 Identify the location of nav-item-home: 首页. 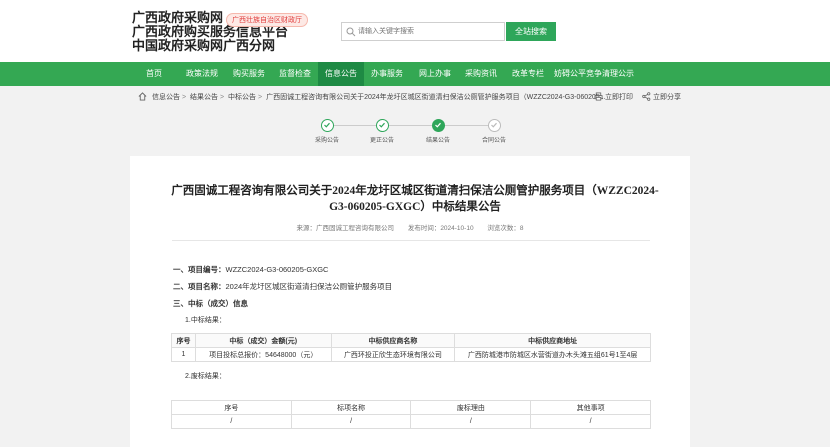
(154, 74).